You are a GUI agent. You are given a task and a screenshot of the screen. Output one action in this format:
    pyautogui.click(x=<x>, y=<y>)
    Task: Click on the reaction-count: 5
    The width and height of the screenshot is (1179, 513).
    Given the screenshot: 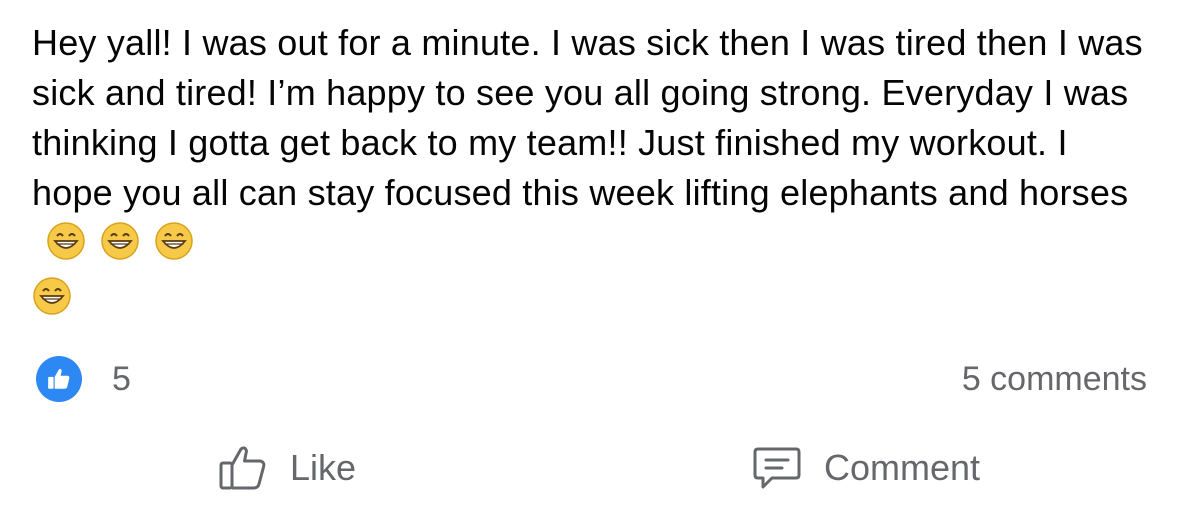 What is the action you would take?
    pyautogui.click(x=121, y=378)
    